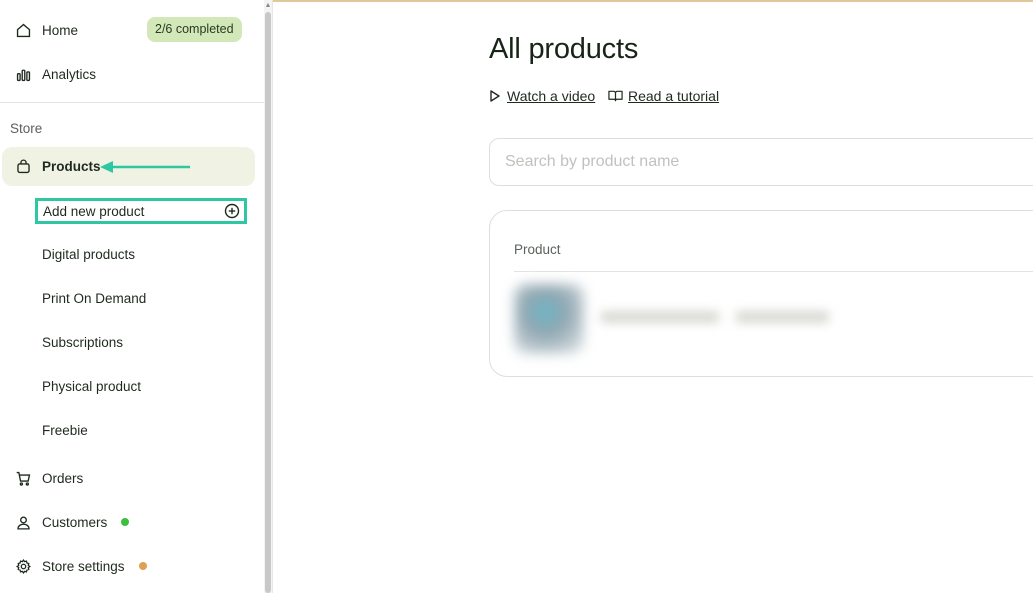  Describe the element at coordinates (782, 317) in the screenshot. I see `product-detail-blurred` at that location.